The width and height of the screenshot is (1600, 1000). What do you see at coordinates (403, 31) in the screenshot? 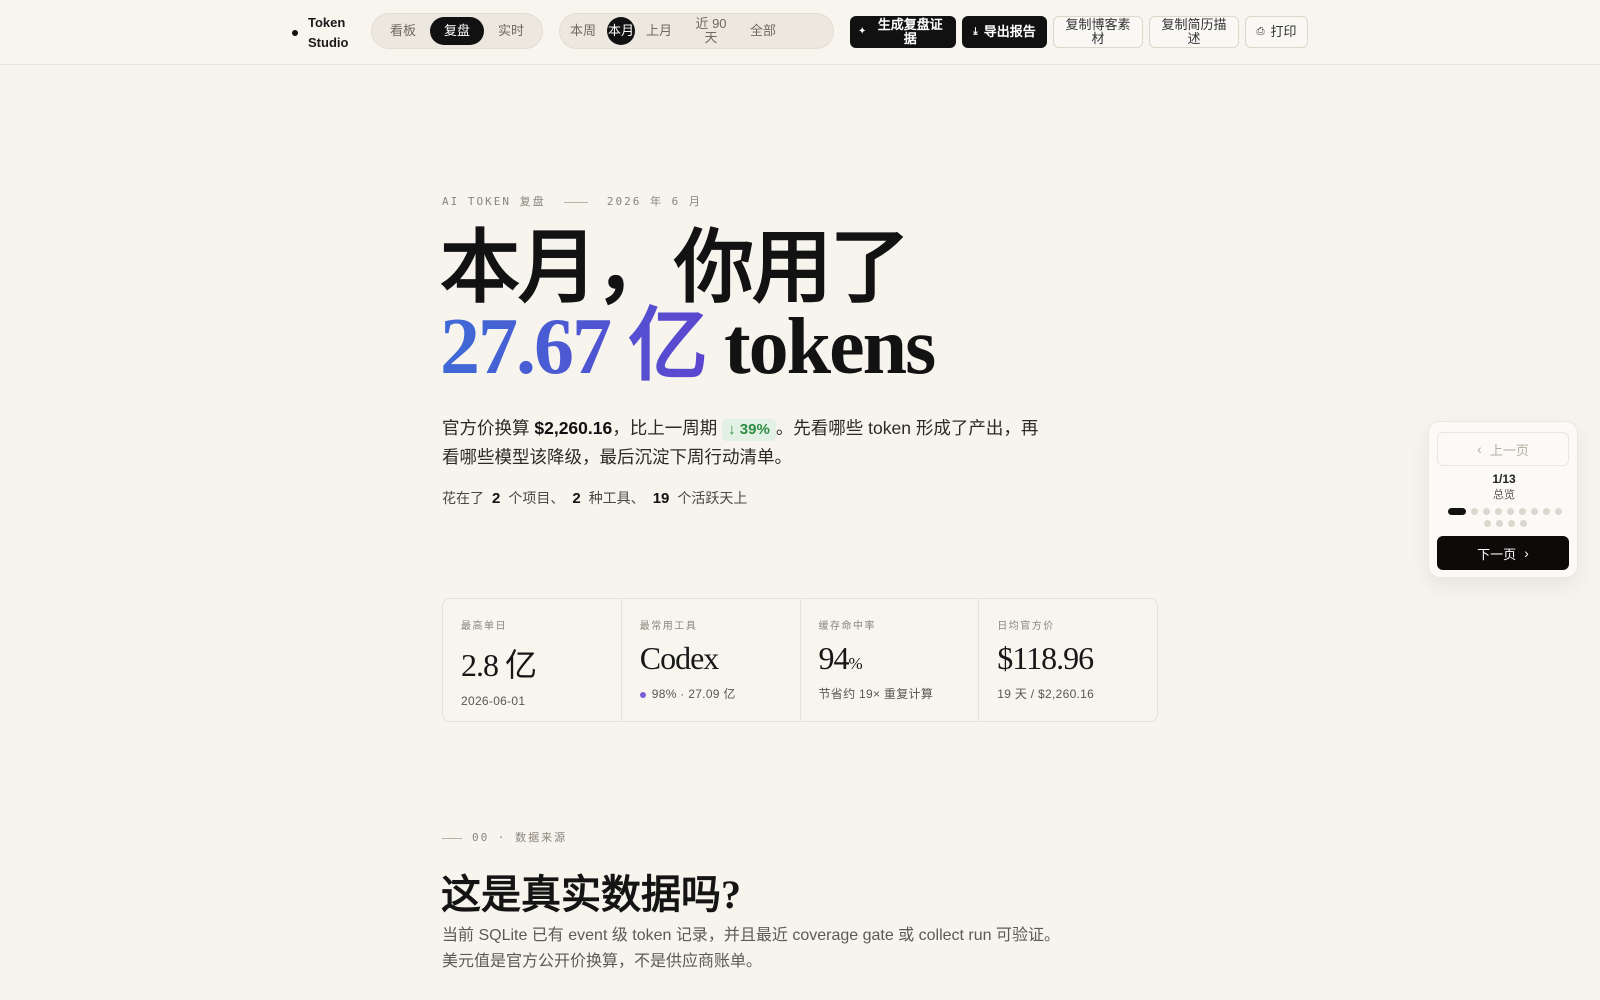
I see `tab-board: 看板` at bounding box center [403, 31].